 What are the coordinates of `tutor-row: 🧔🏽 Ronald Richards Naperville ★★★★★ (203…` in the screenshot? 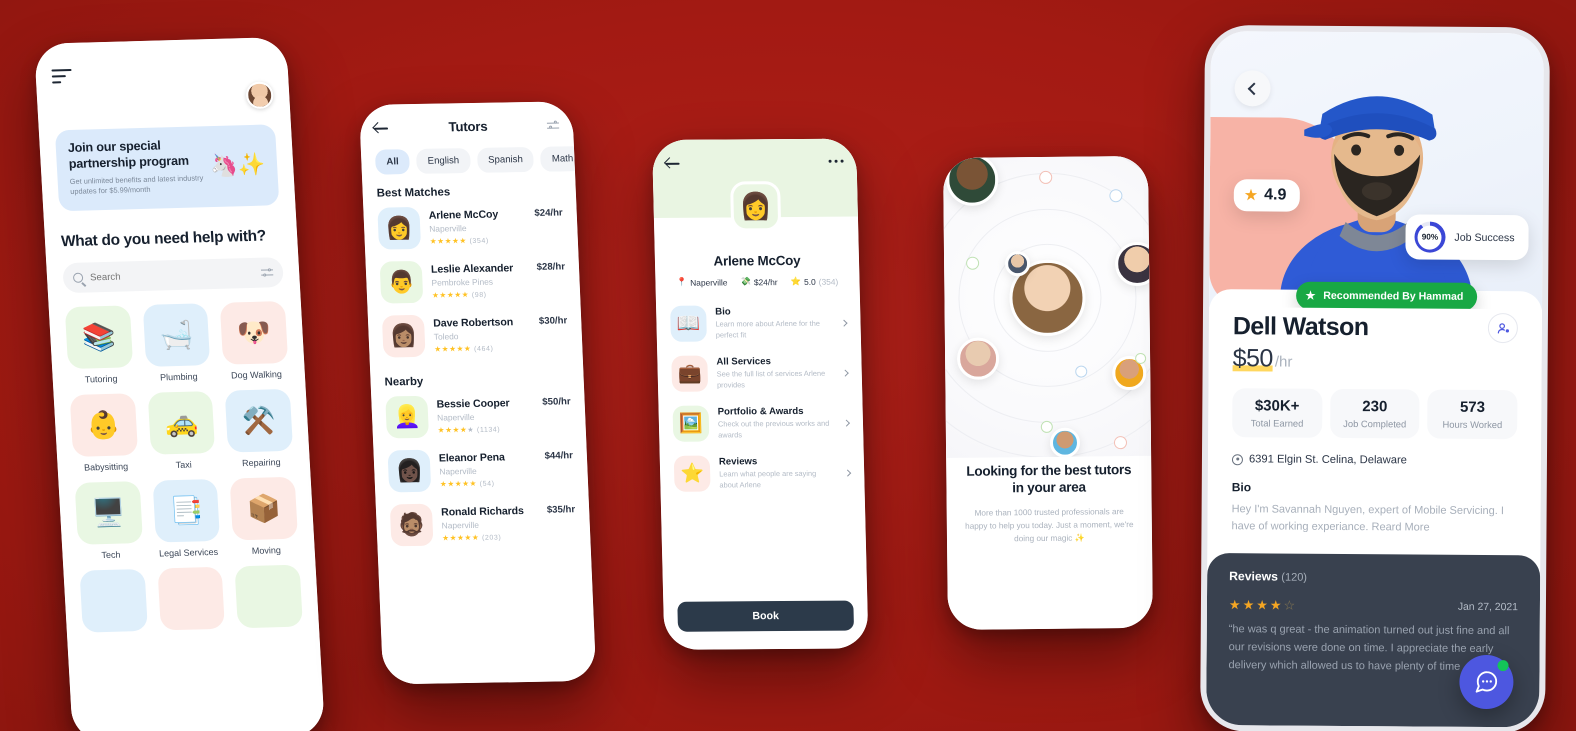 It's located at (482, 524).